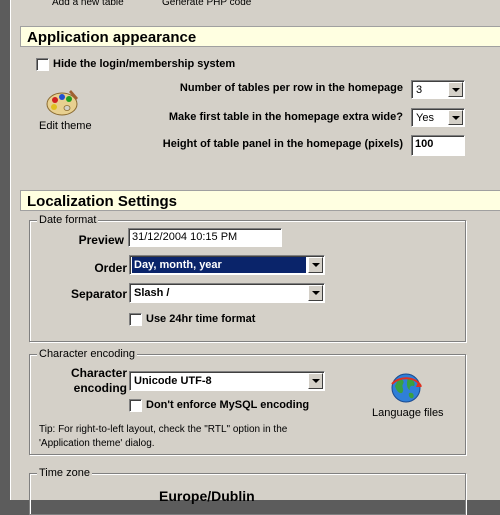 The height and width of the screenshot is (515, 500). Describe the element at coordinates (219, 265) in the screenshot. I see `order-value: Day, month, year` at that location.